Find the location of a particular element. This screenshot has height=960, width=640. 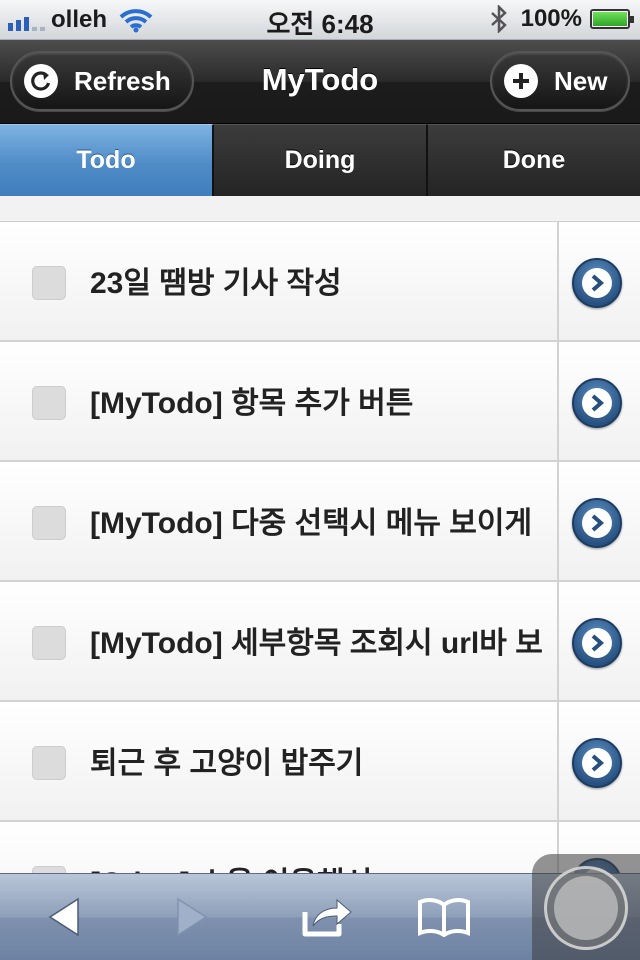

tab-todo: Todo is located at coordinates (107, 160).